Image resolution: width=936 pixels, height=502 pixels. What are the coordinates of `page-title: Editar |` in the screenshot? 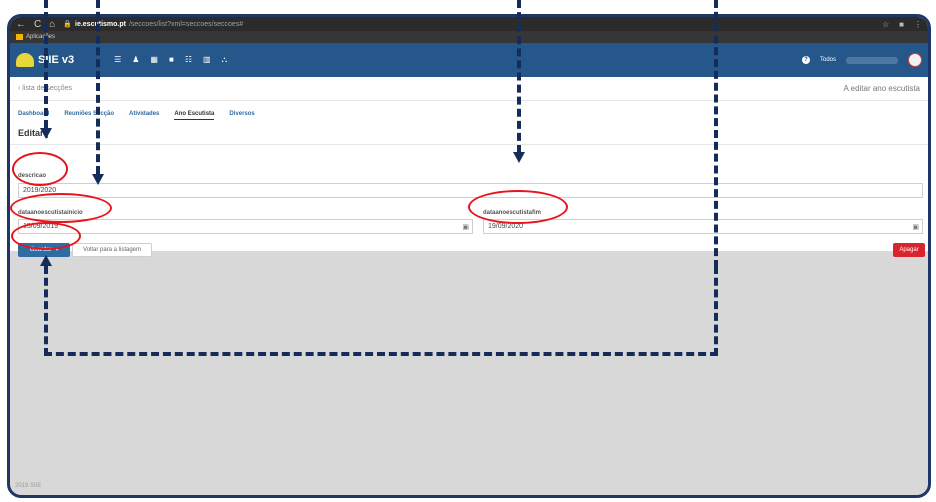 It's located at (469, 132).